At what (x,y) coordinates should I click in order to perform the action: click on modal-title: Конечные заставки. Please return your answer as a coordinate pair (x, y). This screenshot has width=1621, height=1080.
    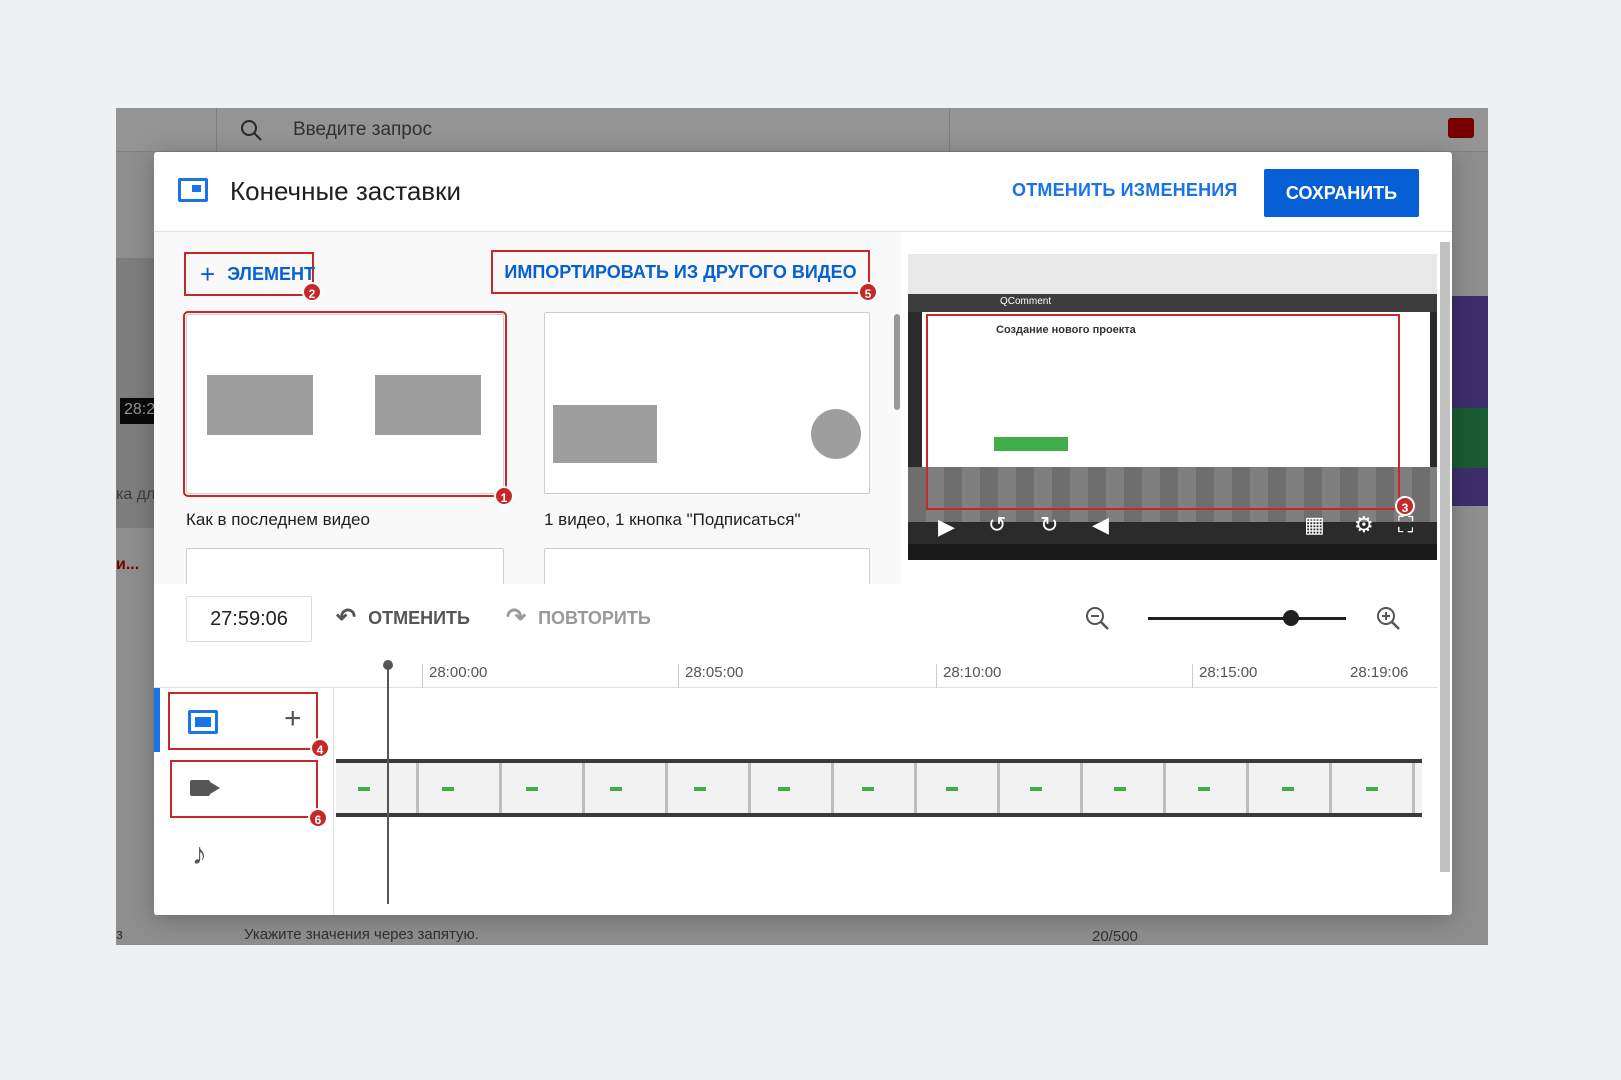
    Looking at the image, I should click on (346, 191).